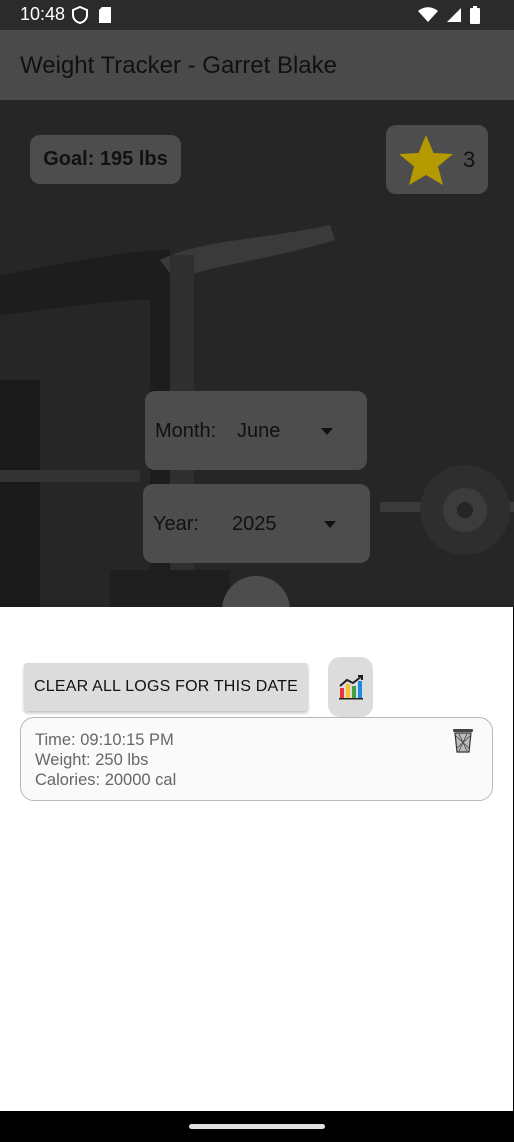  I want to click on log-weight: Weight: 250 lbs, so click(92, 760).